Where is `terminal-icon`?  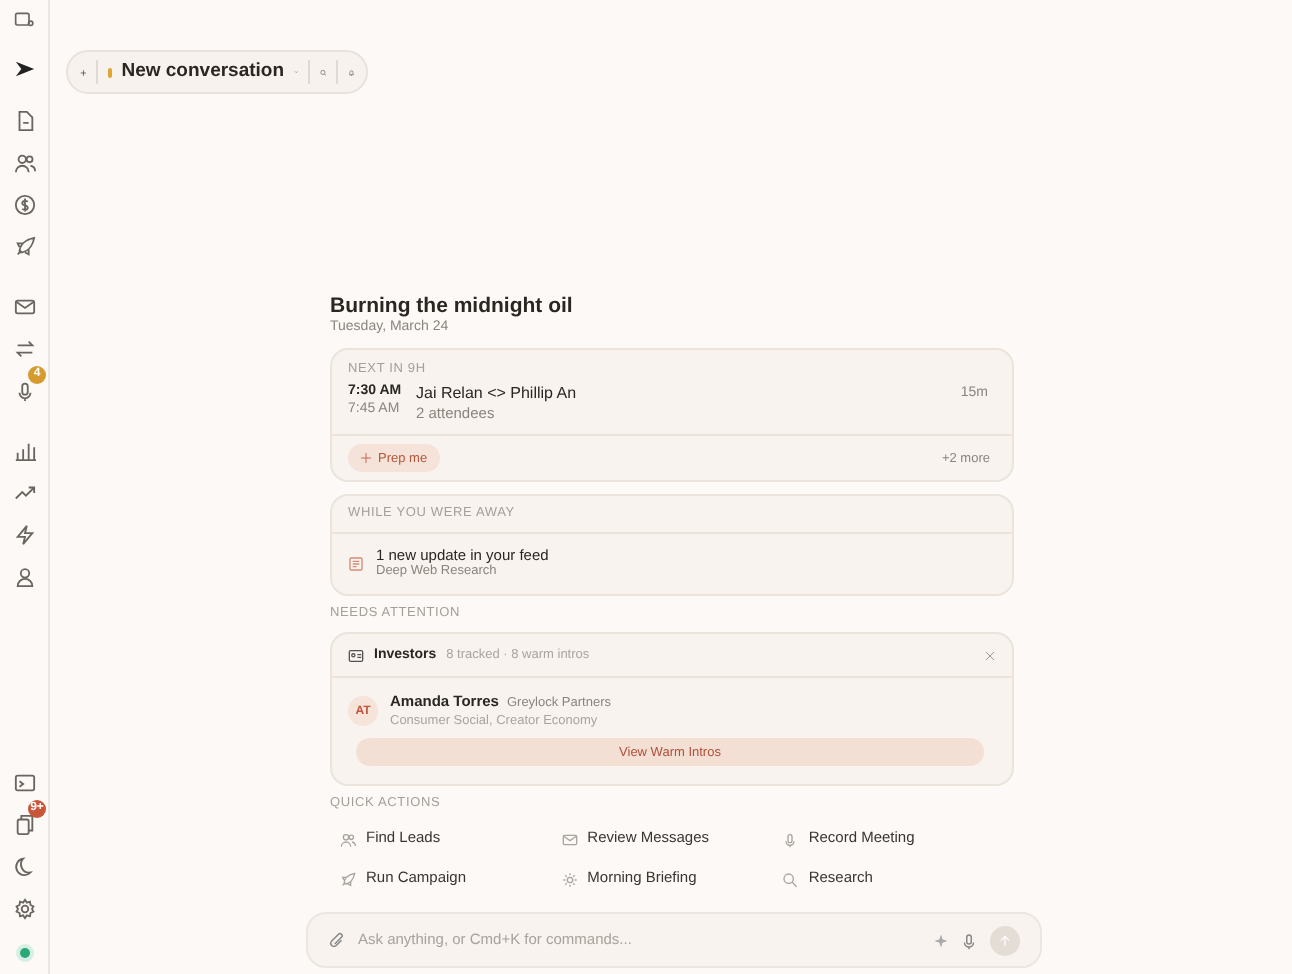
terminal-icon is located at coordinates (24, 782).